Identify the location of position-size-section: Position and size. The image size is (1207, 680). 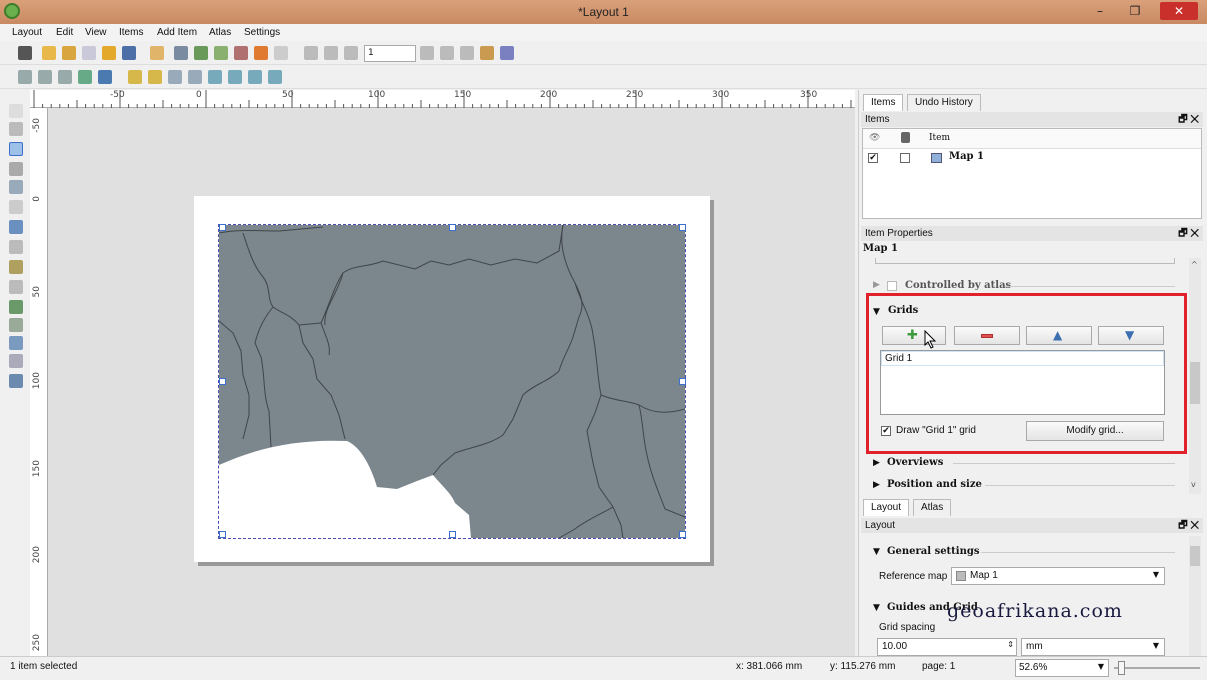
(934, 484).